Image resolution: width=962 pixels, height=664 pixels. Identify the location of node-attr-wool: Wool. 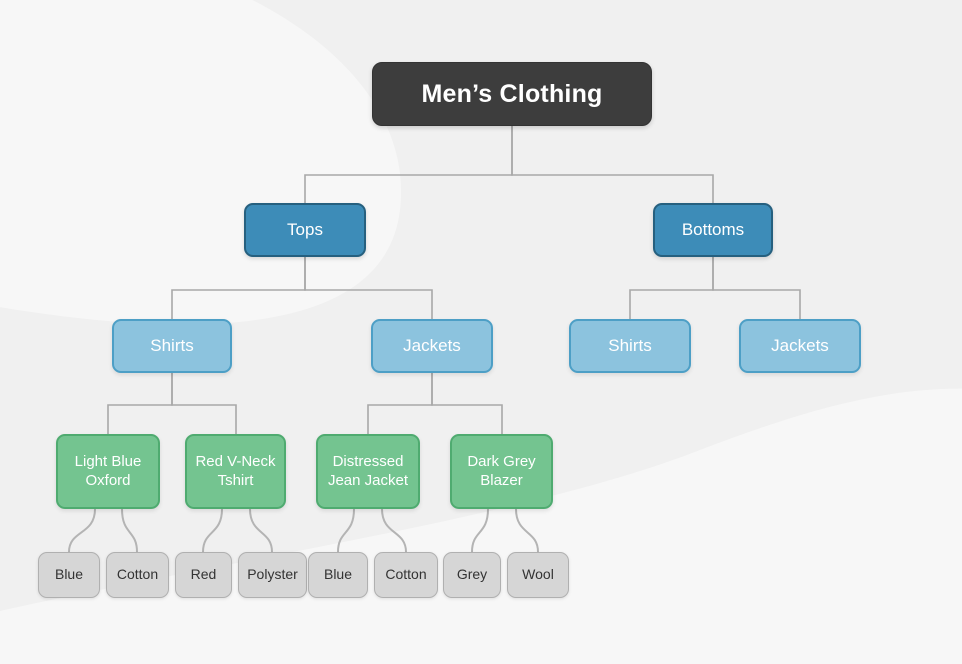
(538, 575).